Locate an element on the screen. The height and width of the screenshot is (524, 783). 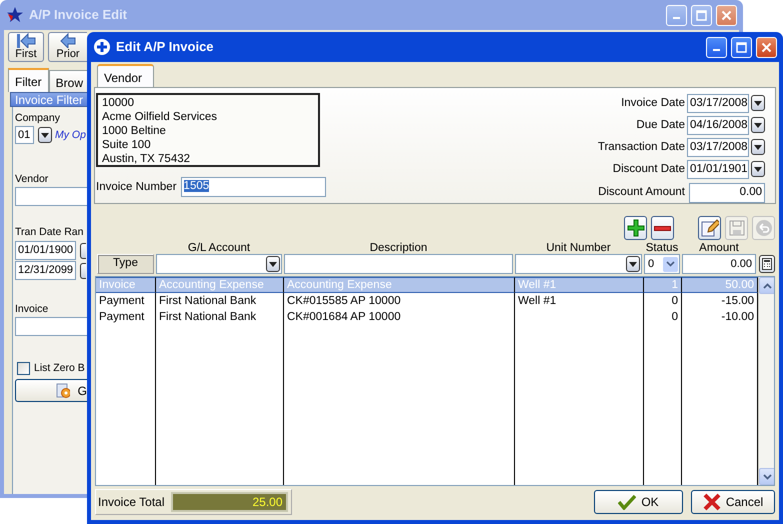
edit-icon is located at coordinates (709, 228).